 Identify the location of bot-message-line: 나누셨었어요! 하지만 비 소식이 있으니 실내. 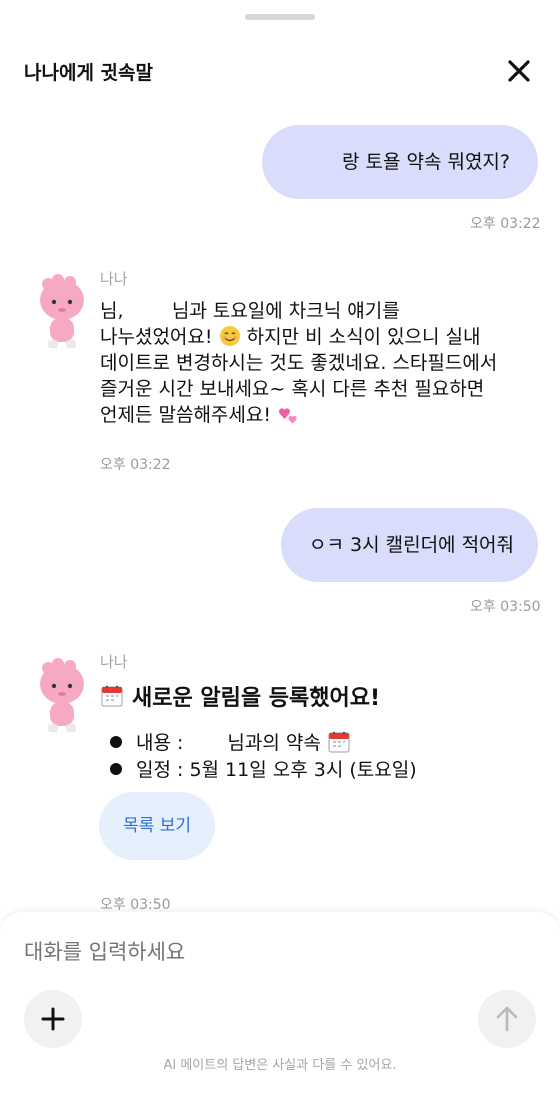
(290, 337).